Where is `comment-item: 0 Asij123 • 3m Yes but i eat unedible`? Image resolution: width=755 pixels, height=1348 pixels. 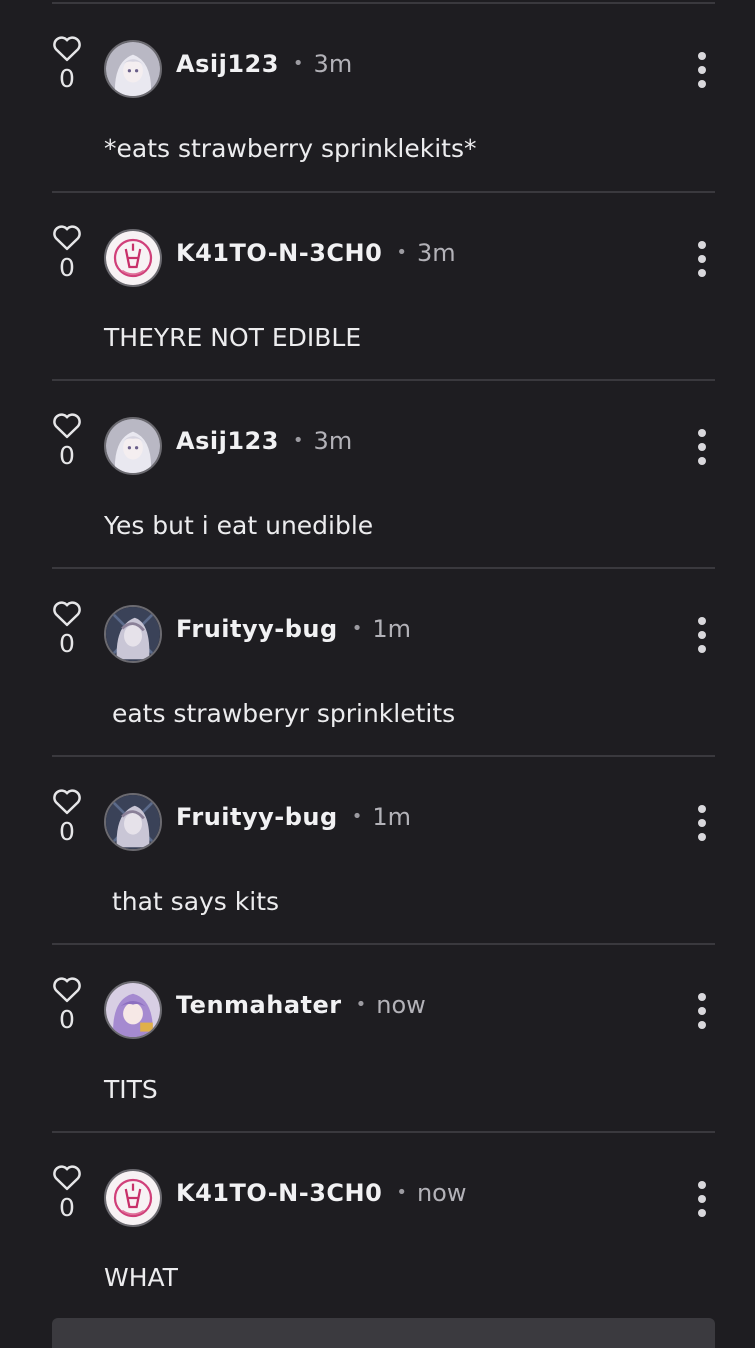 comment-item: 0 Asij123 • 3m Yes but i eat unedible is located at coordinates (383, 475).